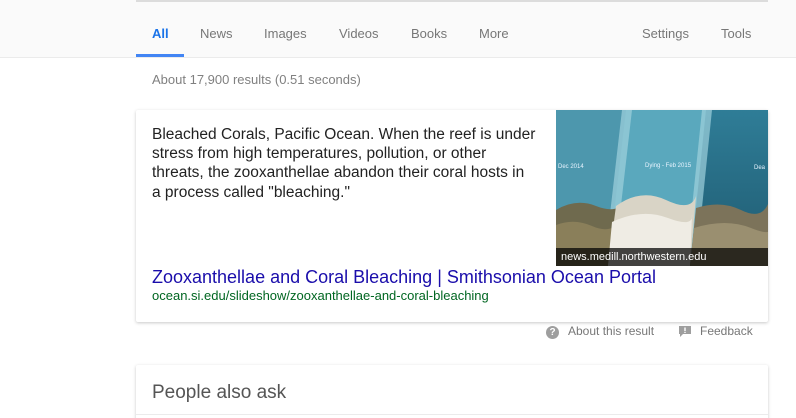 The height and width of the screenshot is (418, 796). What do you see at coordinates (216, 33) in the screenshot?
I see `tab-news: News` at bounding box center [216, 33].